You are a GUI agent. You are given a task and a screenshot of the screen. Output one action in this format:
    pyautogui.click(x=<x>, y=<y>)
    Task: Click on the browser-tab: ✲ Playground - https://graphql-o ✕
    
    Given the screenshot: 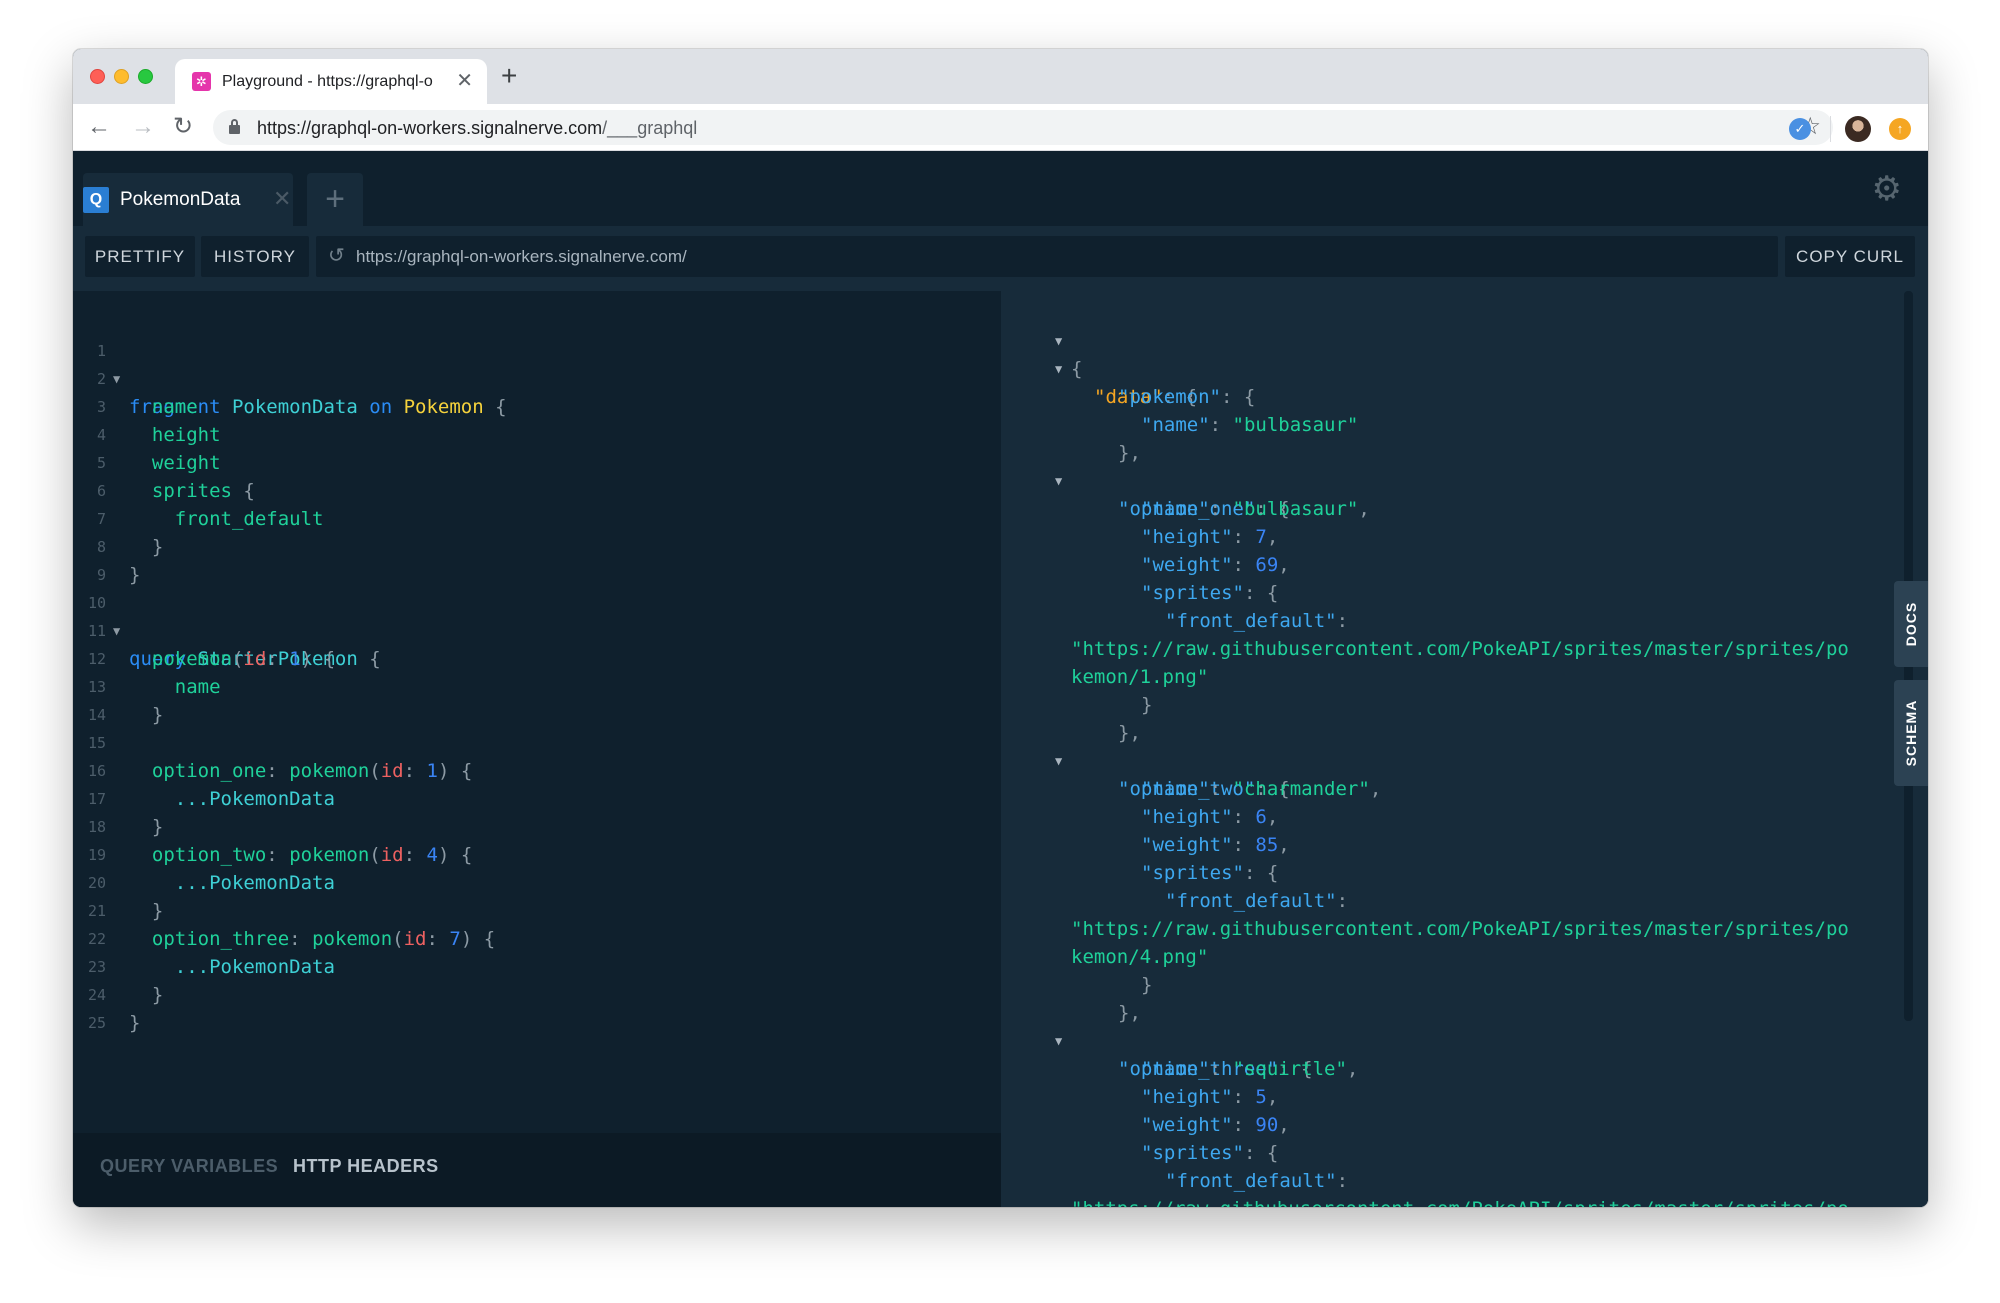 What is the action you would take?
    pyautogui.click(x=331, y=81)
    